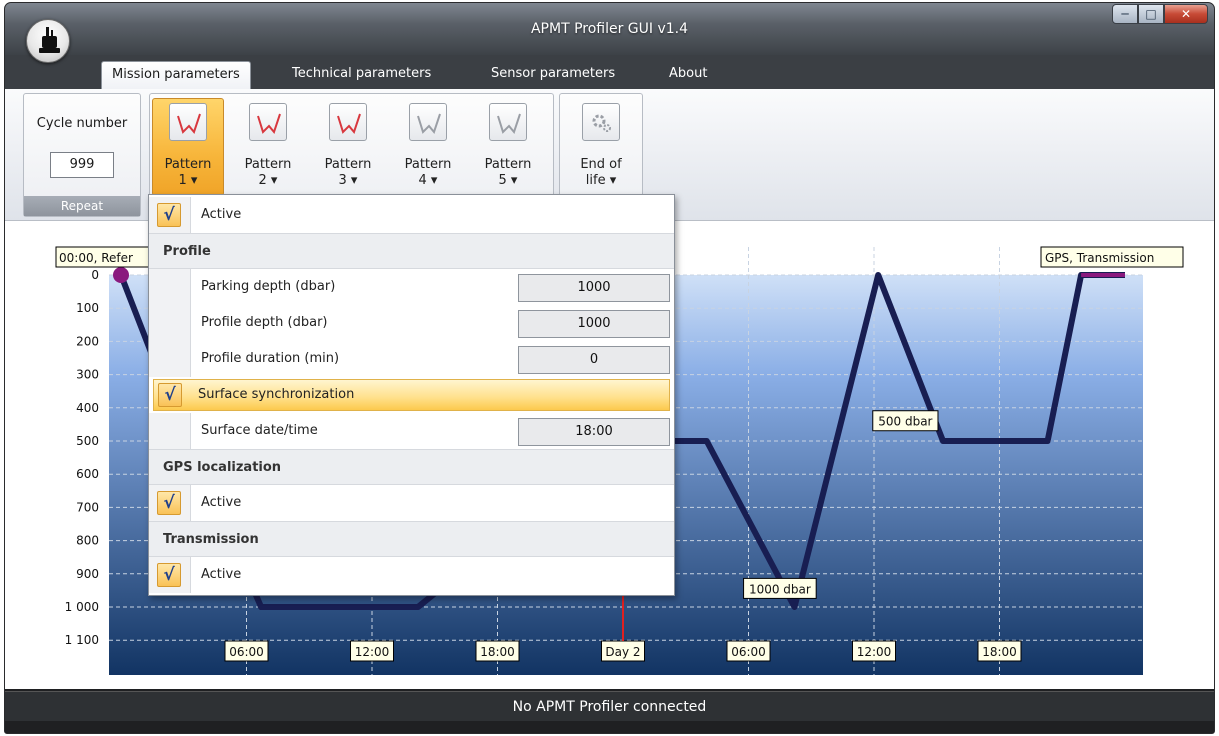 This screenshot has width=1219, height=736. I want to click on pattern-active-label: Active, so click(221, 214).